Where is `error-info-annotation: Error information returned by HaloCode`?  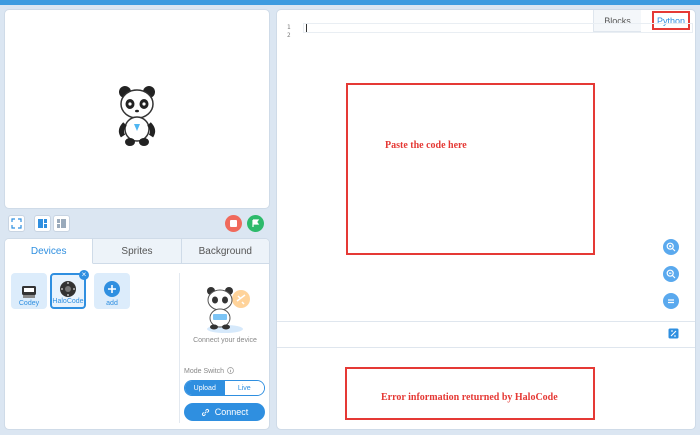
error-info-annotation: Error information returned by HaloCode is located at coordinates (469, 397).